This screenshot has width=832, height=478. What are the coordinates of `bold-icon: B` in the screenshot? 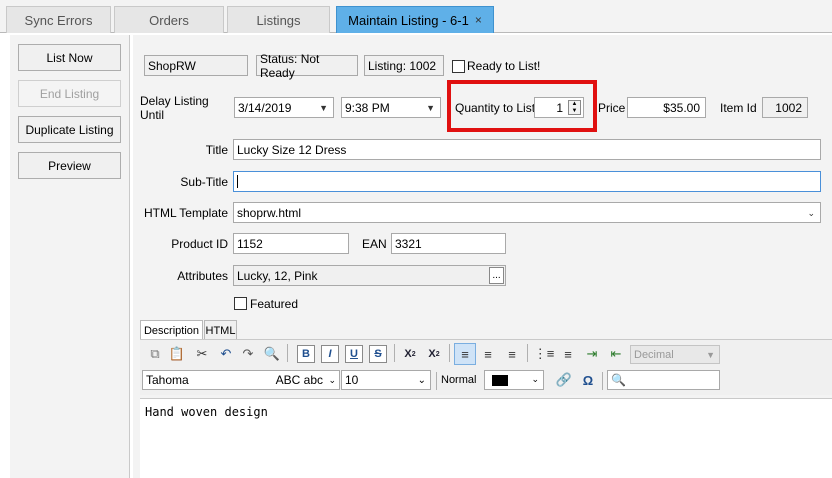 It's located at (306, 354).